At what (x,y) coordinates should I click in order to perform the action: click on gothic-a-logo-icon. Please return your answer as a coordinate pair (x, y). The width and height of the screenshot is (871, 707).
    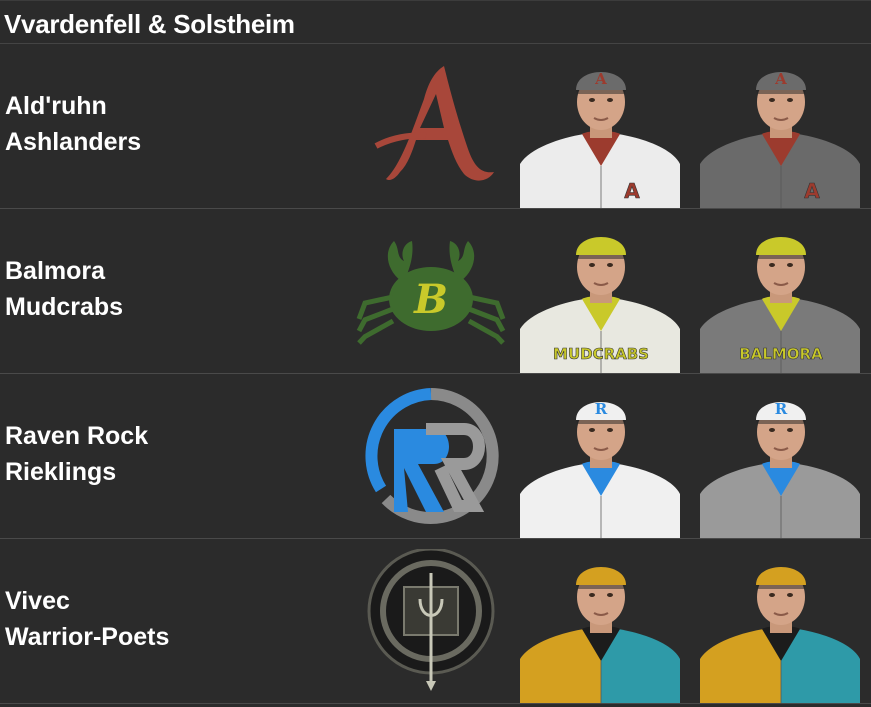
    Looking at the image, I should click on (434, 123).